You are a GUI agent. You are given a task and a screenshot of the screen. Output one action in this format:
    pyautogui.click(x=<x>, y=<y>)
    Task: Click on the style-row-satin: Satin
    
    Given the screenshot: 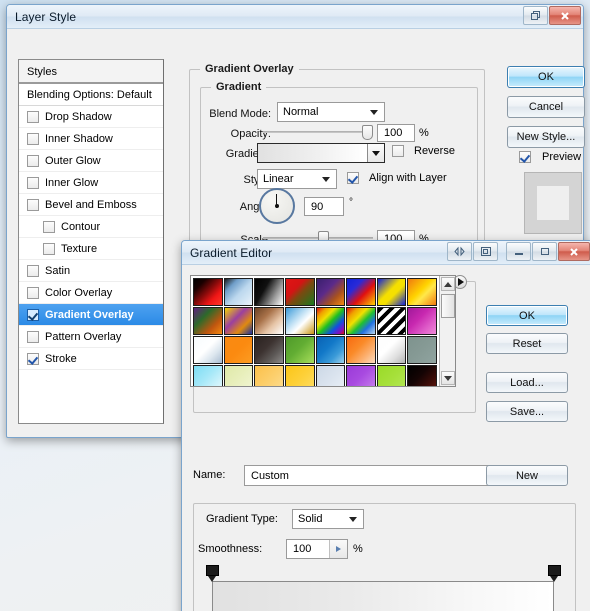 What is the action you would take?
    pyautogui.click(x=91, y=271)
    